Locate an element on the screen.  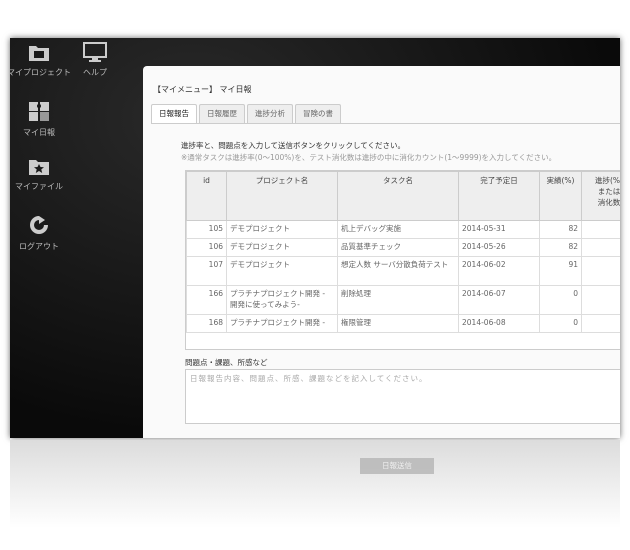
table-row: 105 デモプロジェクト 机上デバッグ実施 2014-05-31 82 is located at coordinates (403, 229).